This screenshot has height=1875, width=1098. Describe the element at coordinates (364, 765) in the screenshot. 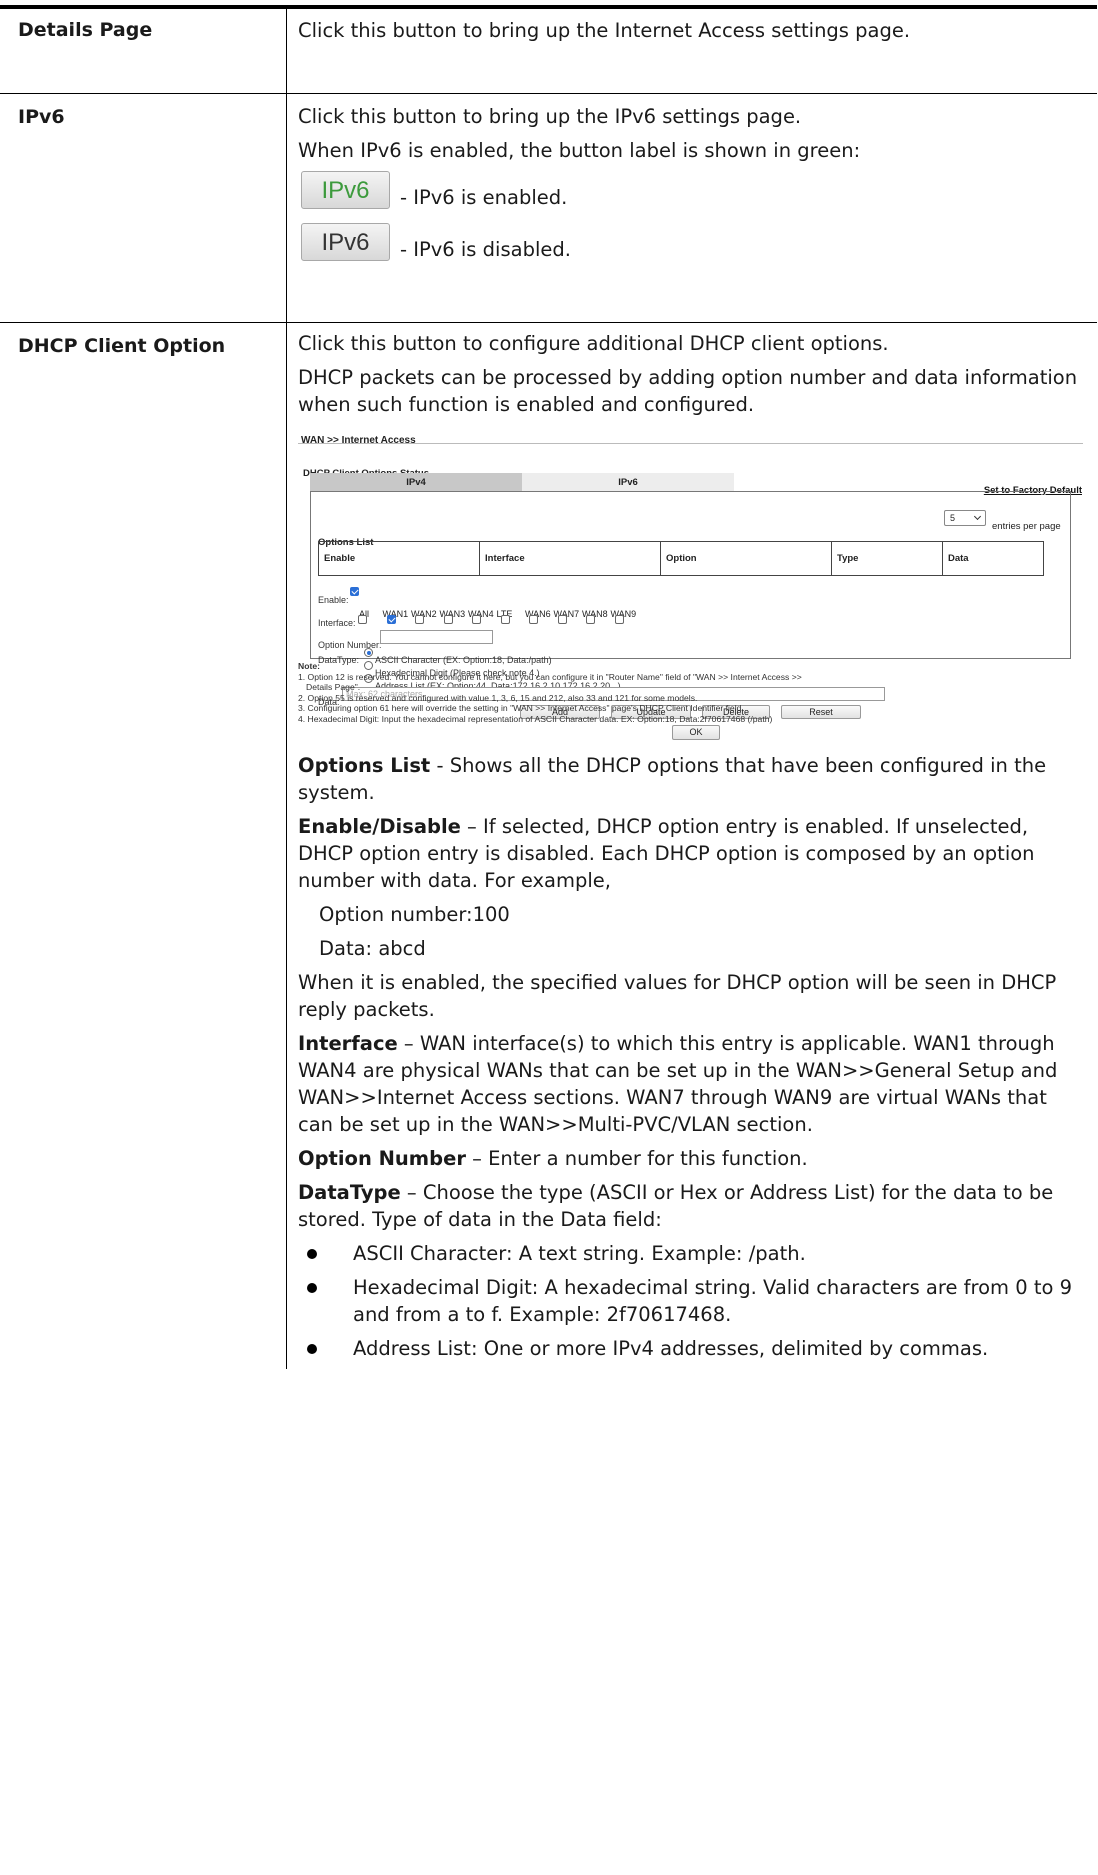

I see `term-emphasis: Options List` at that location.